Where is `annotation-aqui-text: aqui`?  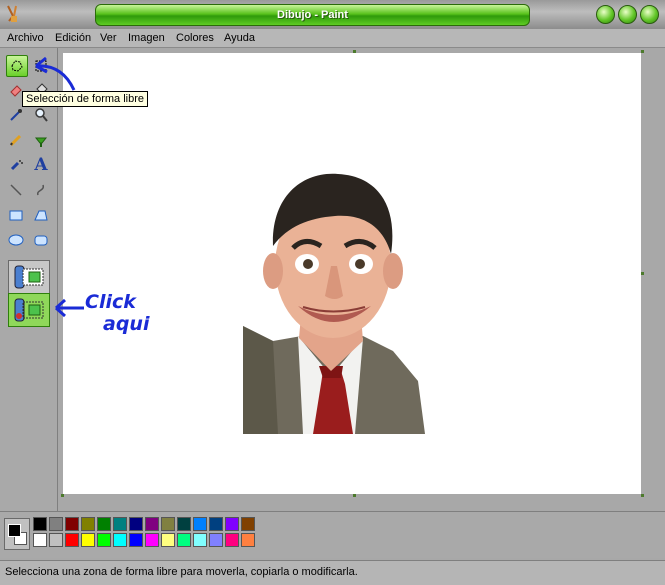 annotation-aqui-text: aqui is located at coordinates (126, 324).